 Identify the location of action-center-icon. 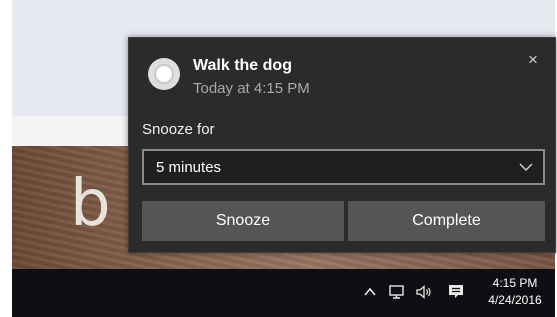
(456, 292).